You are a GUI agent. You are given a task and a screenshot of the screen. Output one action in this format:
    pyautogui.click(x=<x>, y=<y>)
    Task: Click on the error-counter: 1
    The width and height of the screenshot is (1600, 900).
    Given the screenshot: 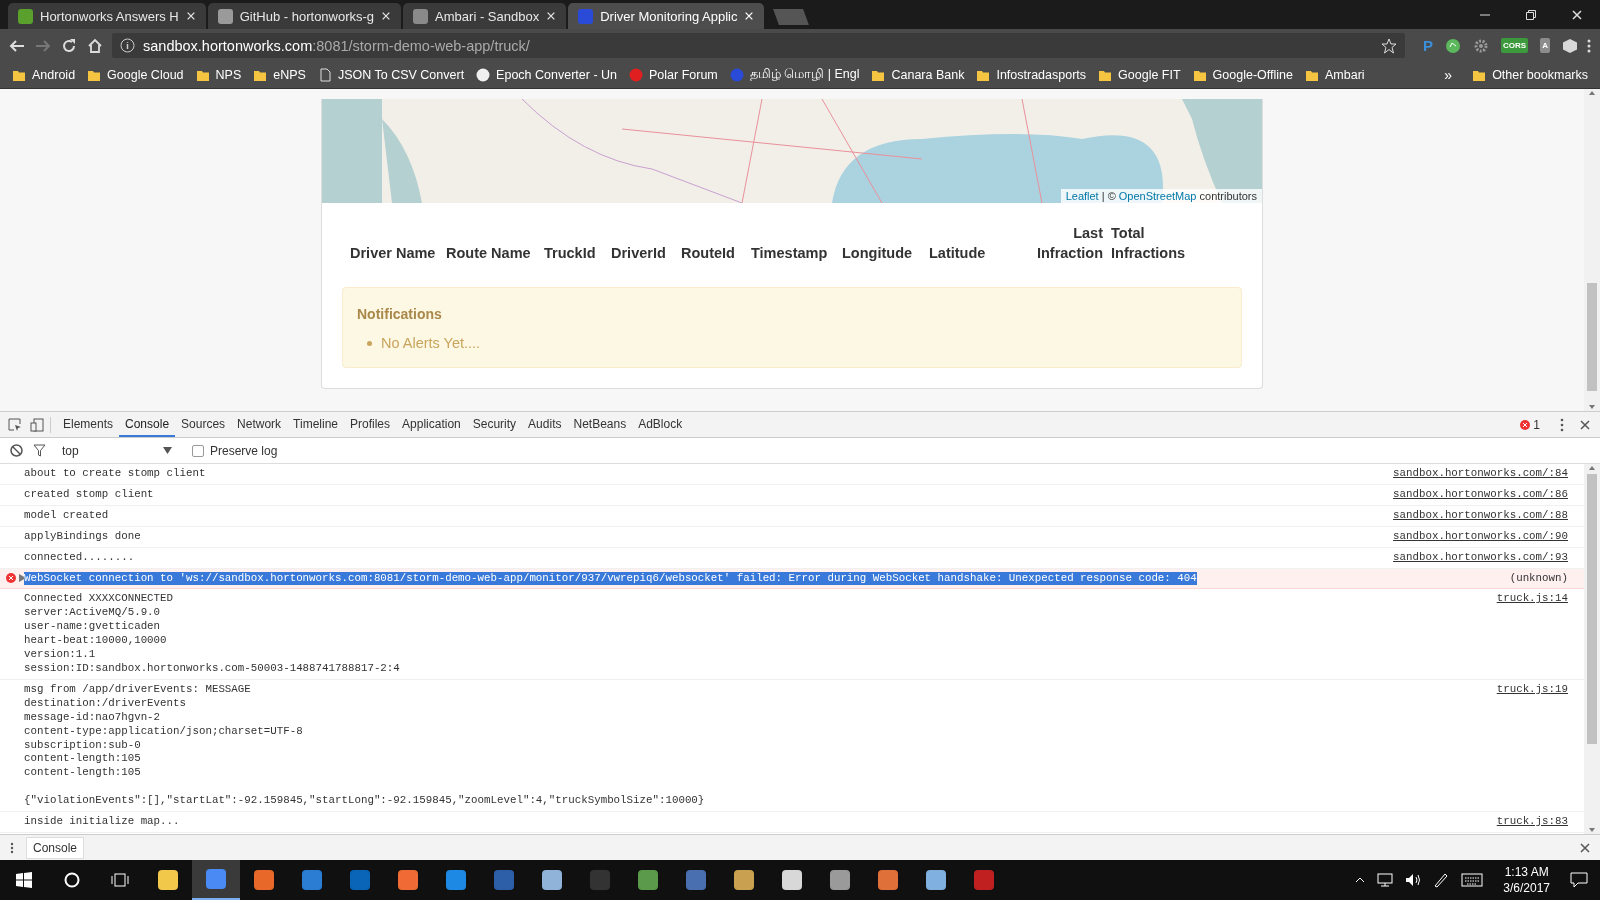 What is the action you would take?
    pyautogui.click(x=1530, y=424)
    